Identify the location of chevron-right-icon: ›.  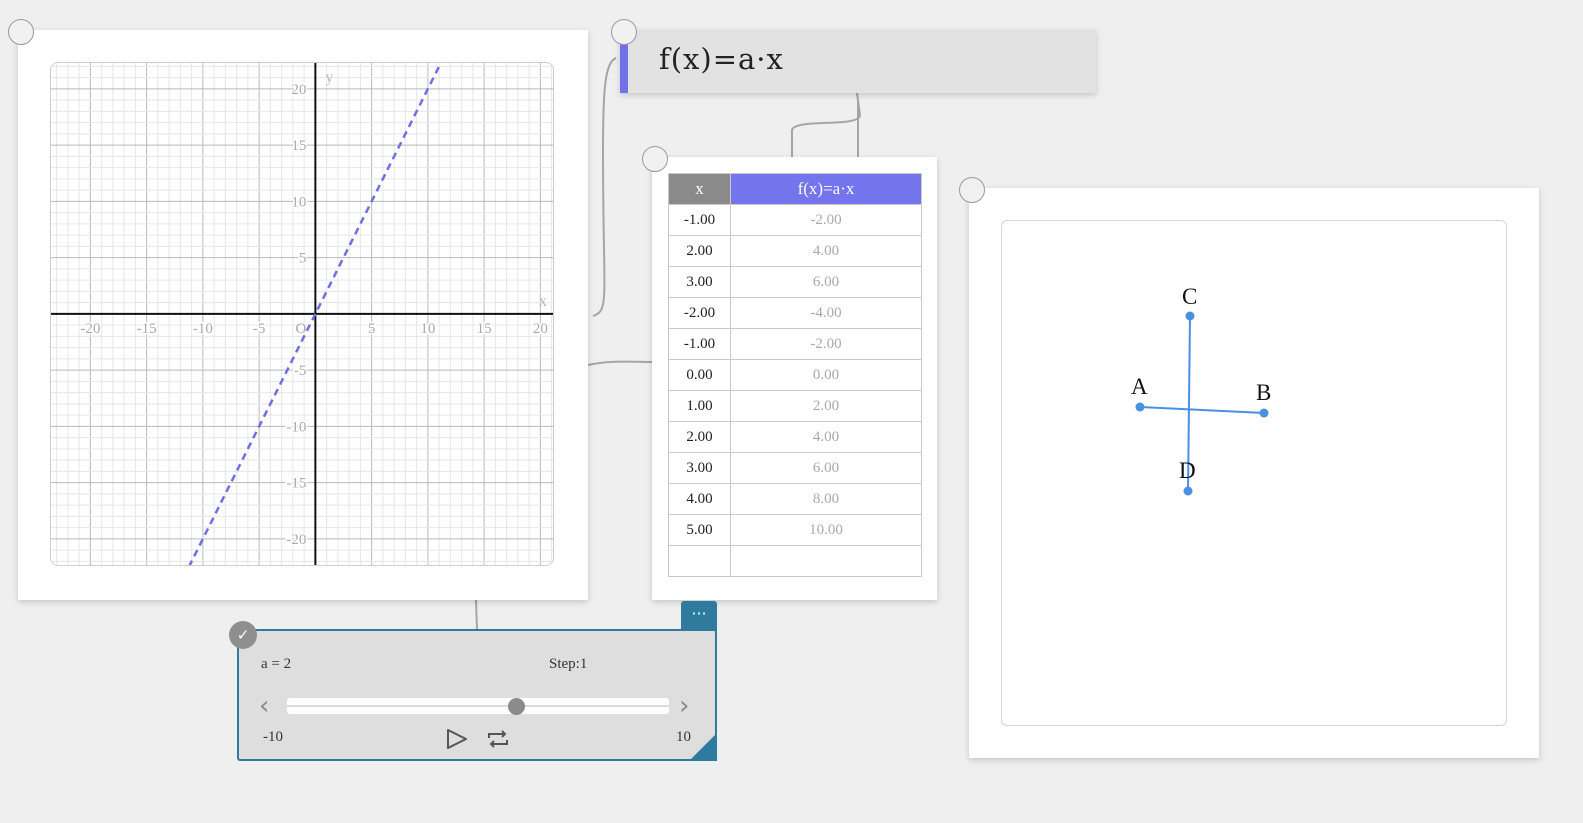
(684, 706).